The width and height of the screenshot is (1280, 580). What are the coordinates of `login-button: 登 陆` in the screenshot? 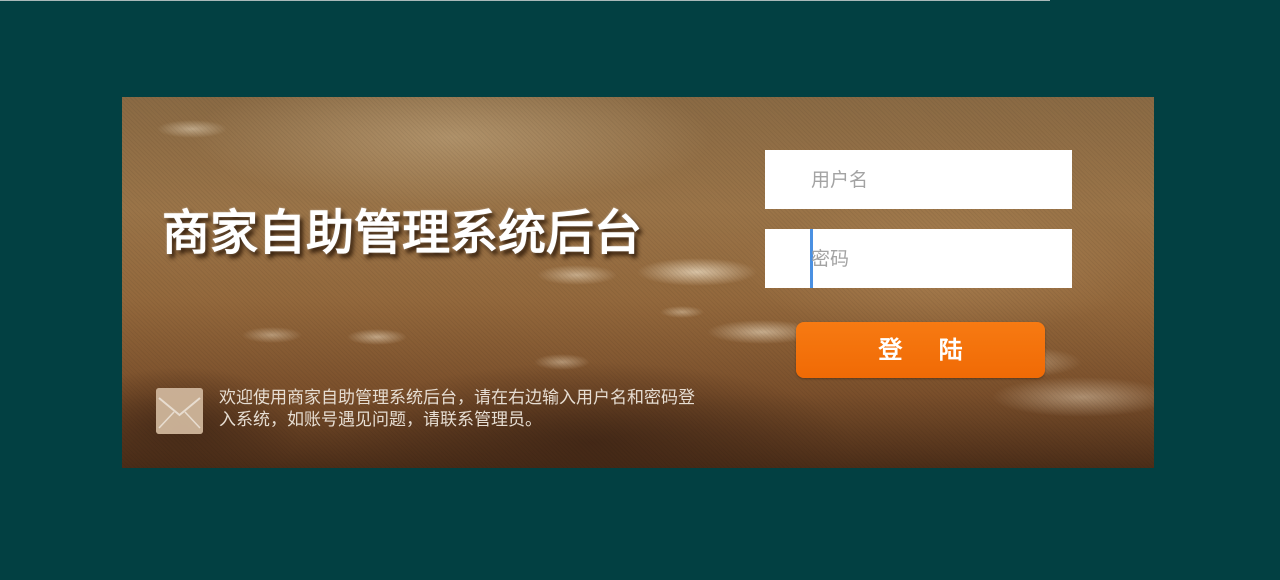 It's located at (920, 350).